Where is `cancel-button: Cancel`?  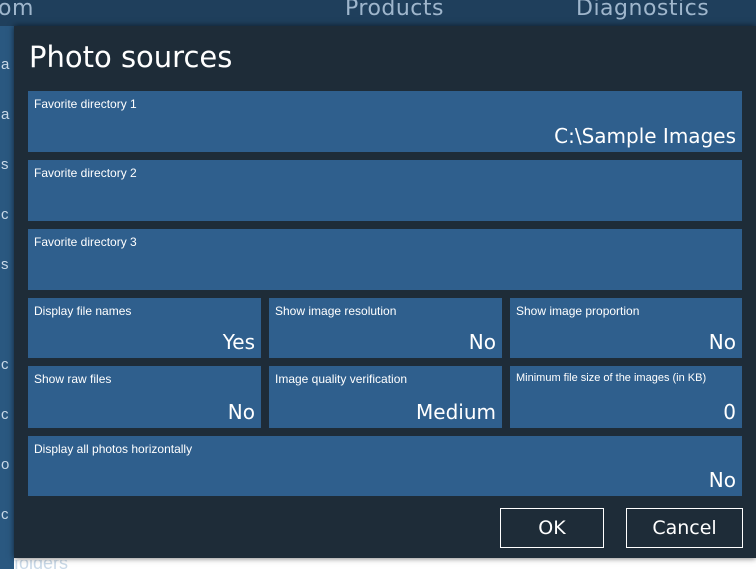 cancel-button: Cancel is located at coordinates (684, 528).